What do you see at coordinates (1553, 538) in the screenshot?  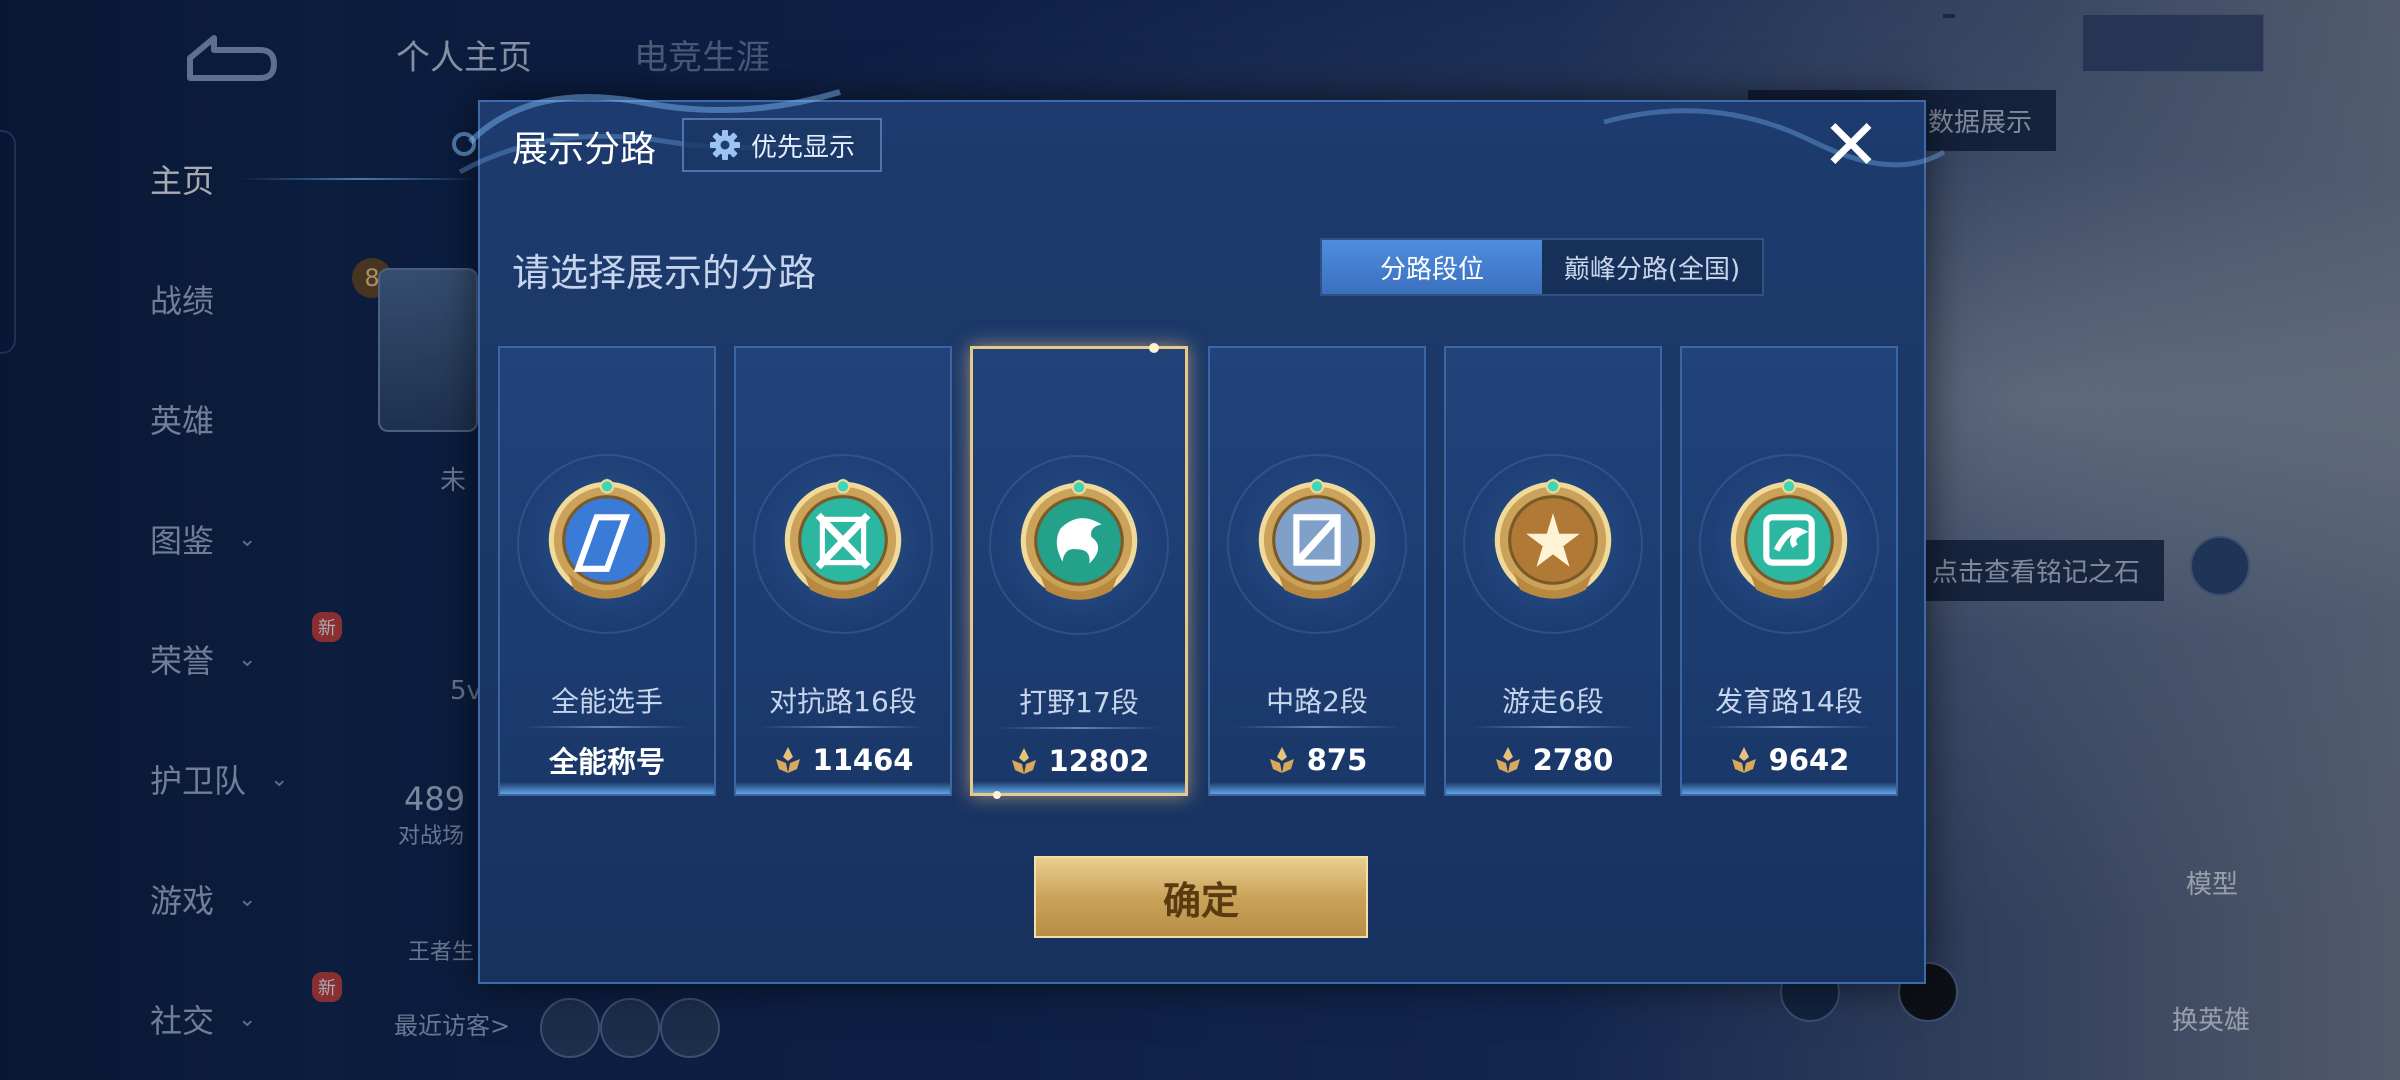 I see `roam-badge-icon` at bounding box center [1553, 538].